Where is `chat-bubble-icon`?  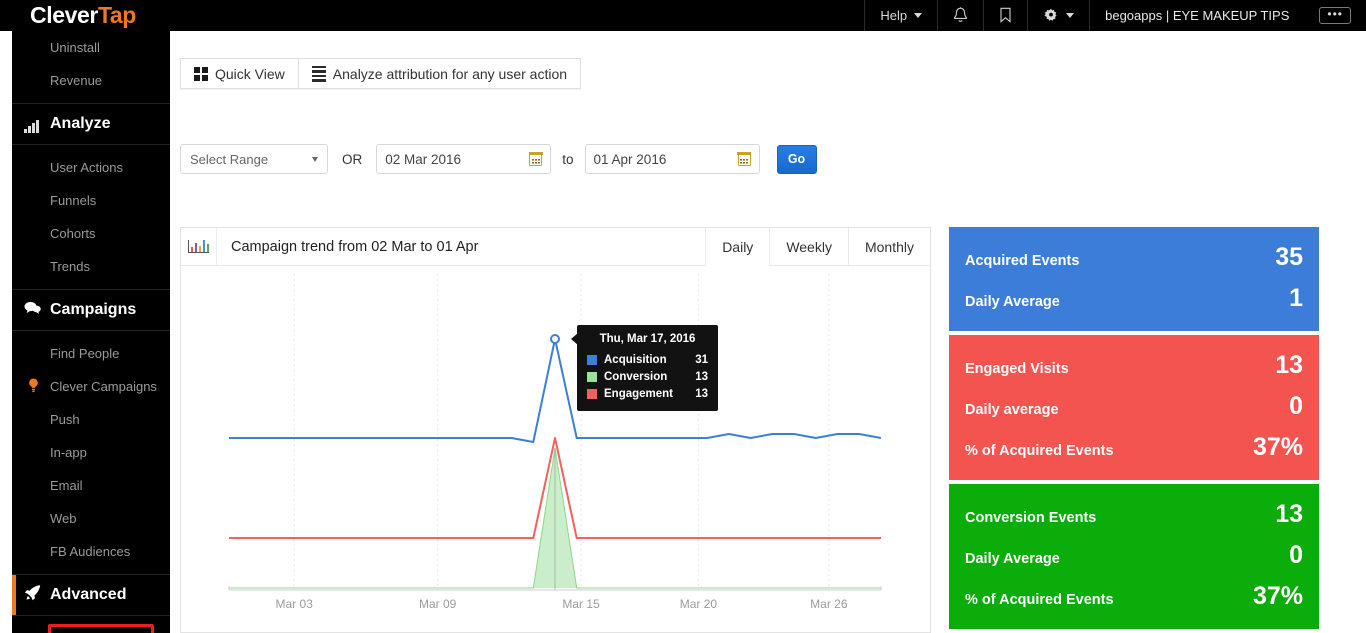 chat-bubble-icon is located at coordinates (32, 307).